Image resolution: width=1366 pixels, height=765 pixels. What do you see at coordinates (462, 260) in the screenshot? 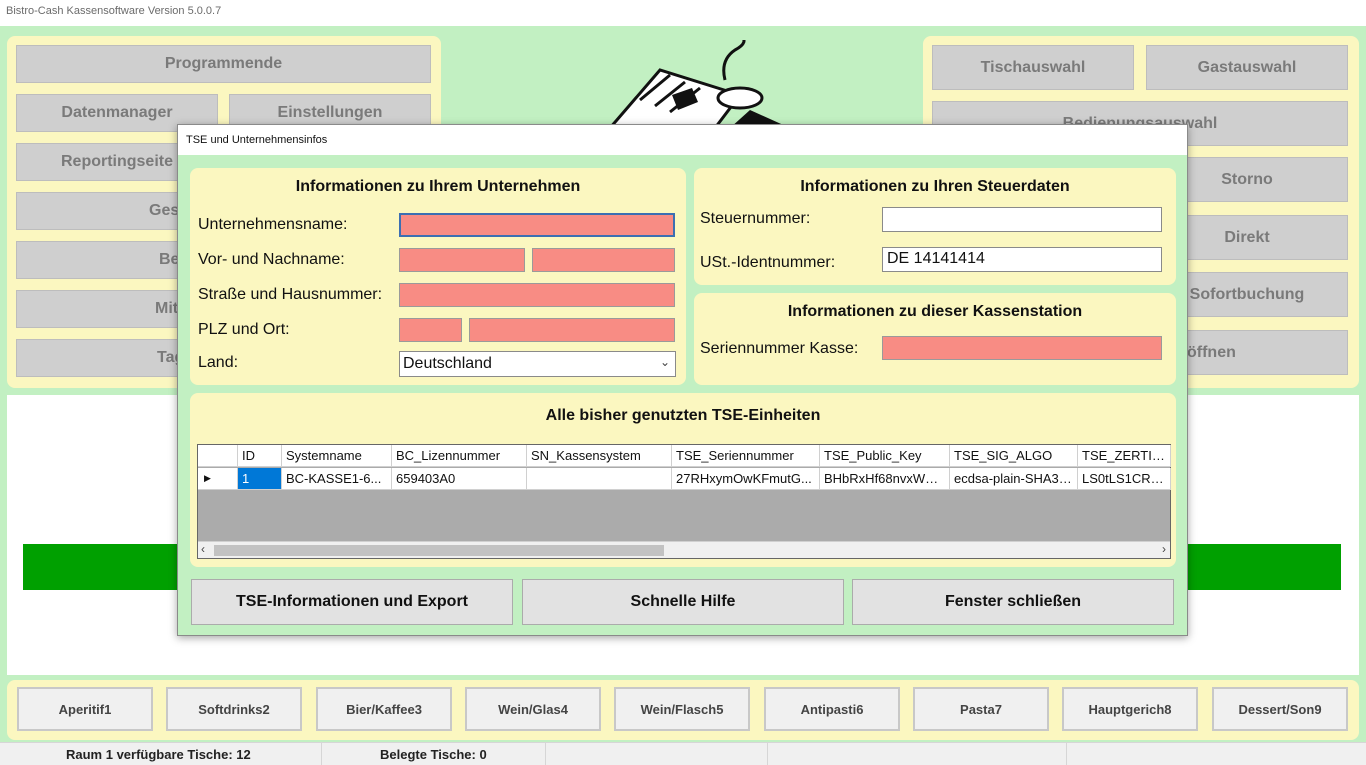
I see `first-name-field` at bounding box center [462, 260].